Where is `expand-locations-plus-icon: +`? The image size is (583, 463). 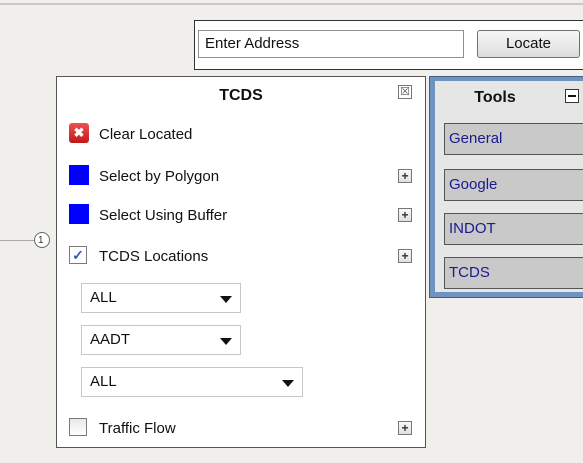
expand-locations-plus-icon: + is located at coordinates (405, 256).